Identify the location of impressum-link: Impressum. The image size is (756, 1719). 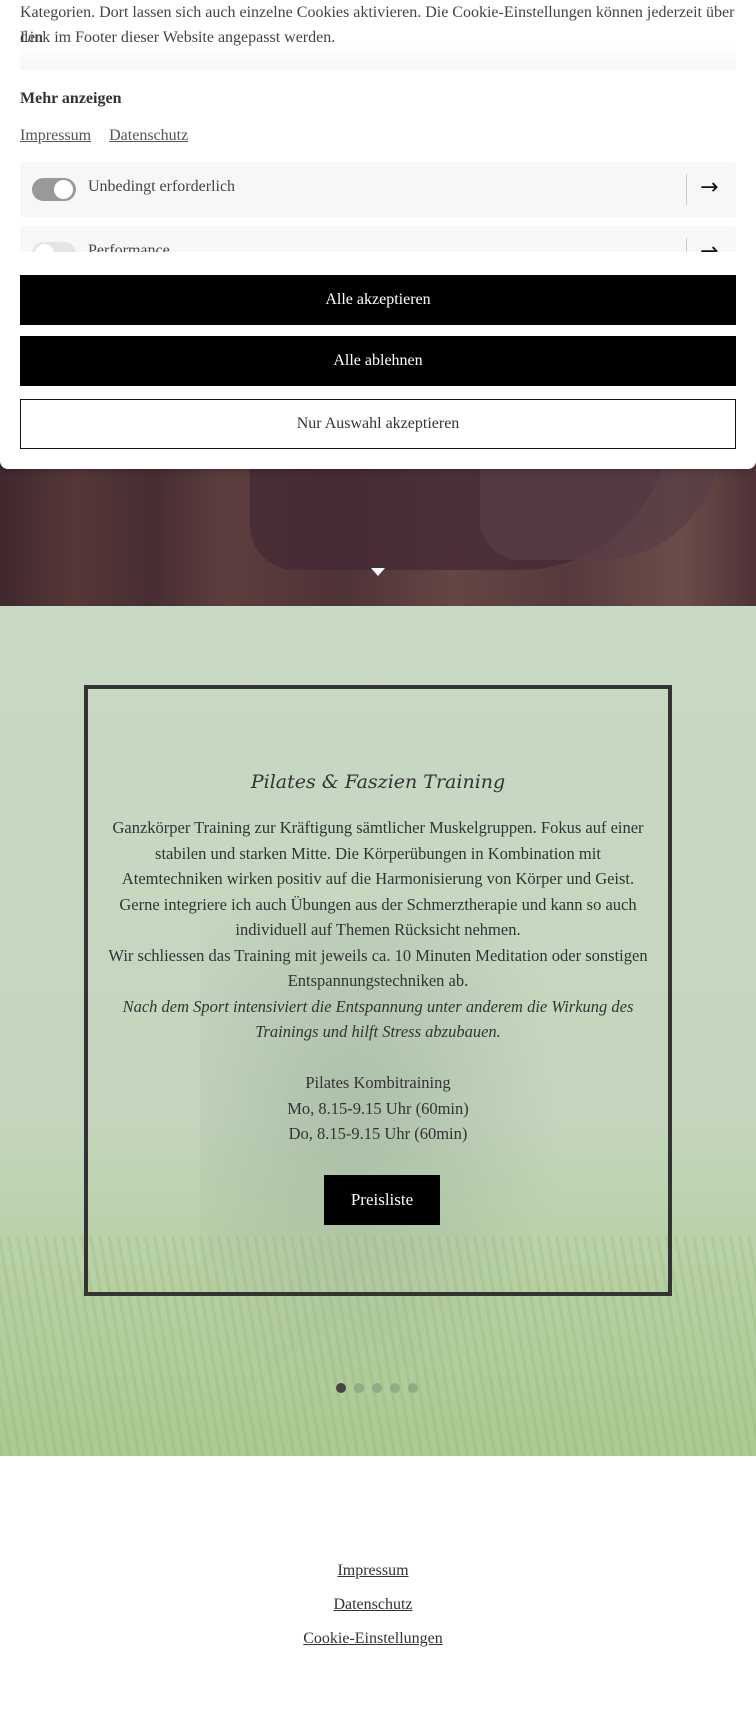
(55, 135).